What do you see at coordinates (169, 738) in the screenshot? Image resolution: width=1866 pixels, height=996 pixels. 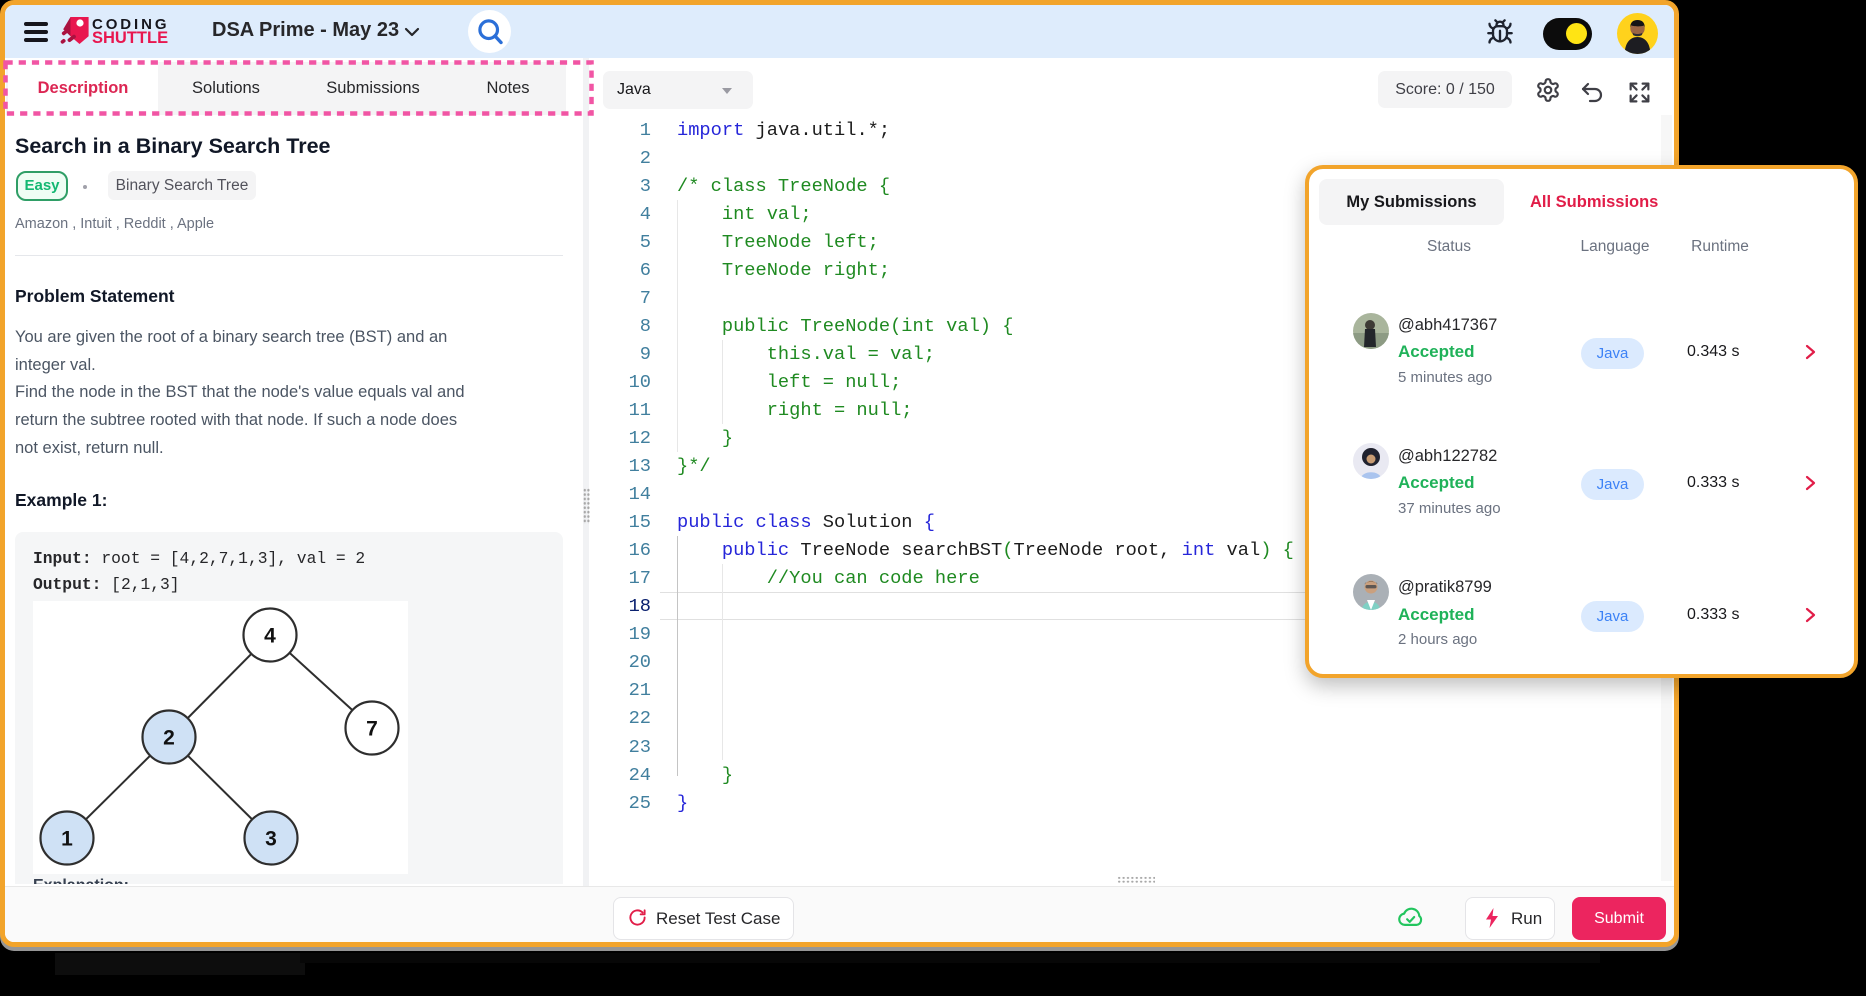 I see `svg-text: 2` at bounding box center [169, 738].